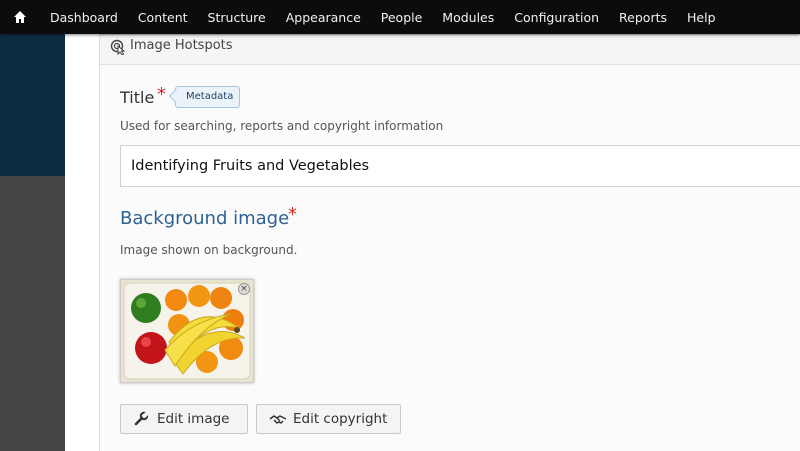 This screenshot has height=451, width=800. I want to click on home-icon, so click(20, 17).